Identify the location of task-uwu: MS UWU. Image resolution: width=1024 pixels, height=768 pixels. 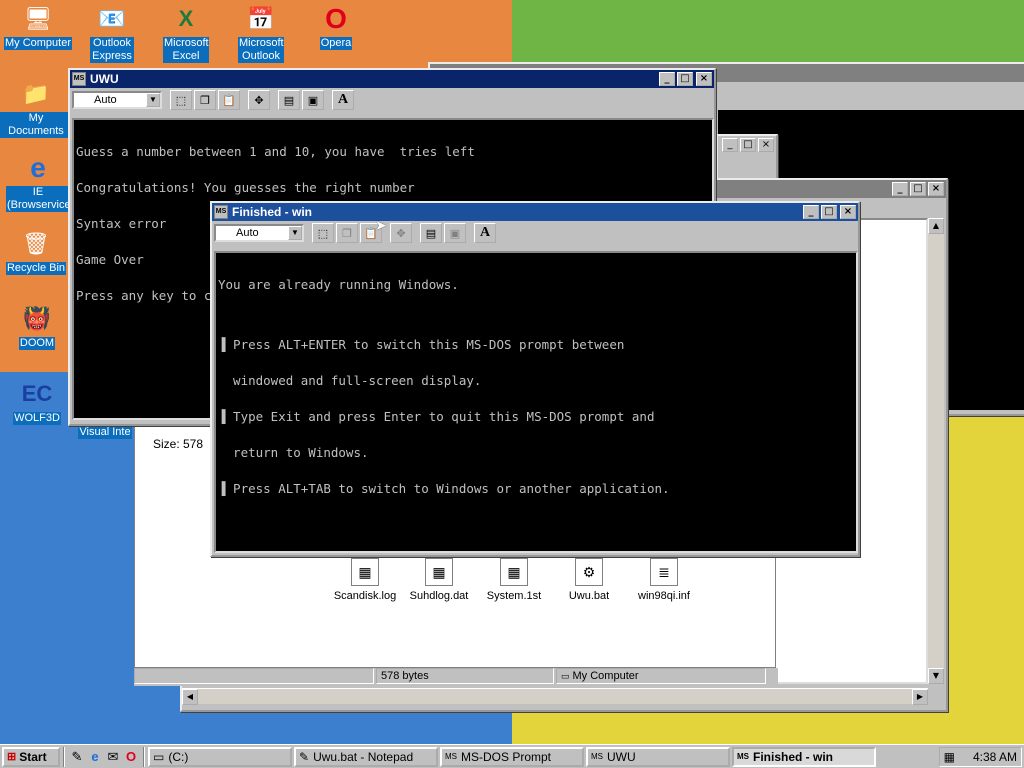
(658, 756).